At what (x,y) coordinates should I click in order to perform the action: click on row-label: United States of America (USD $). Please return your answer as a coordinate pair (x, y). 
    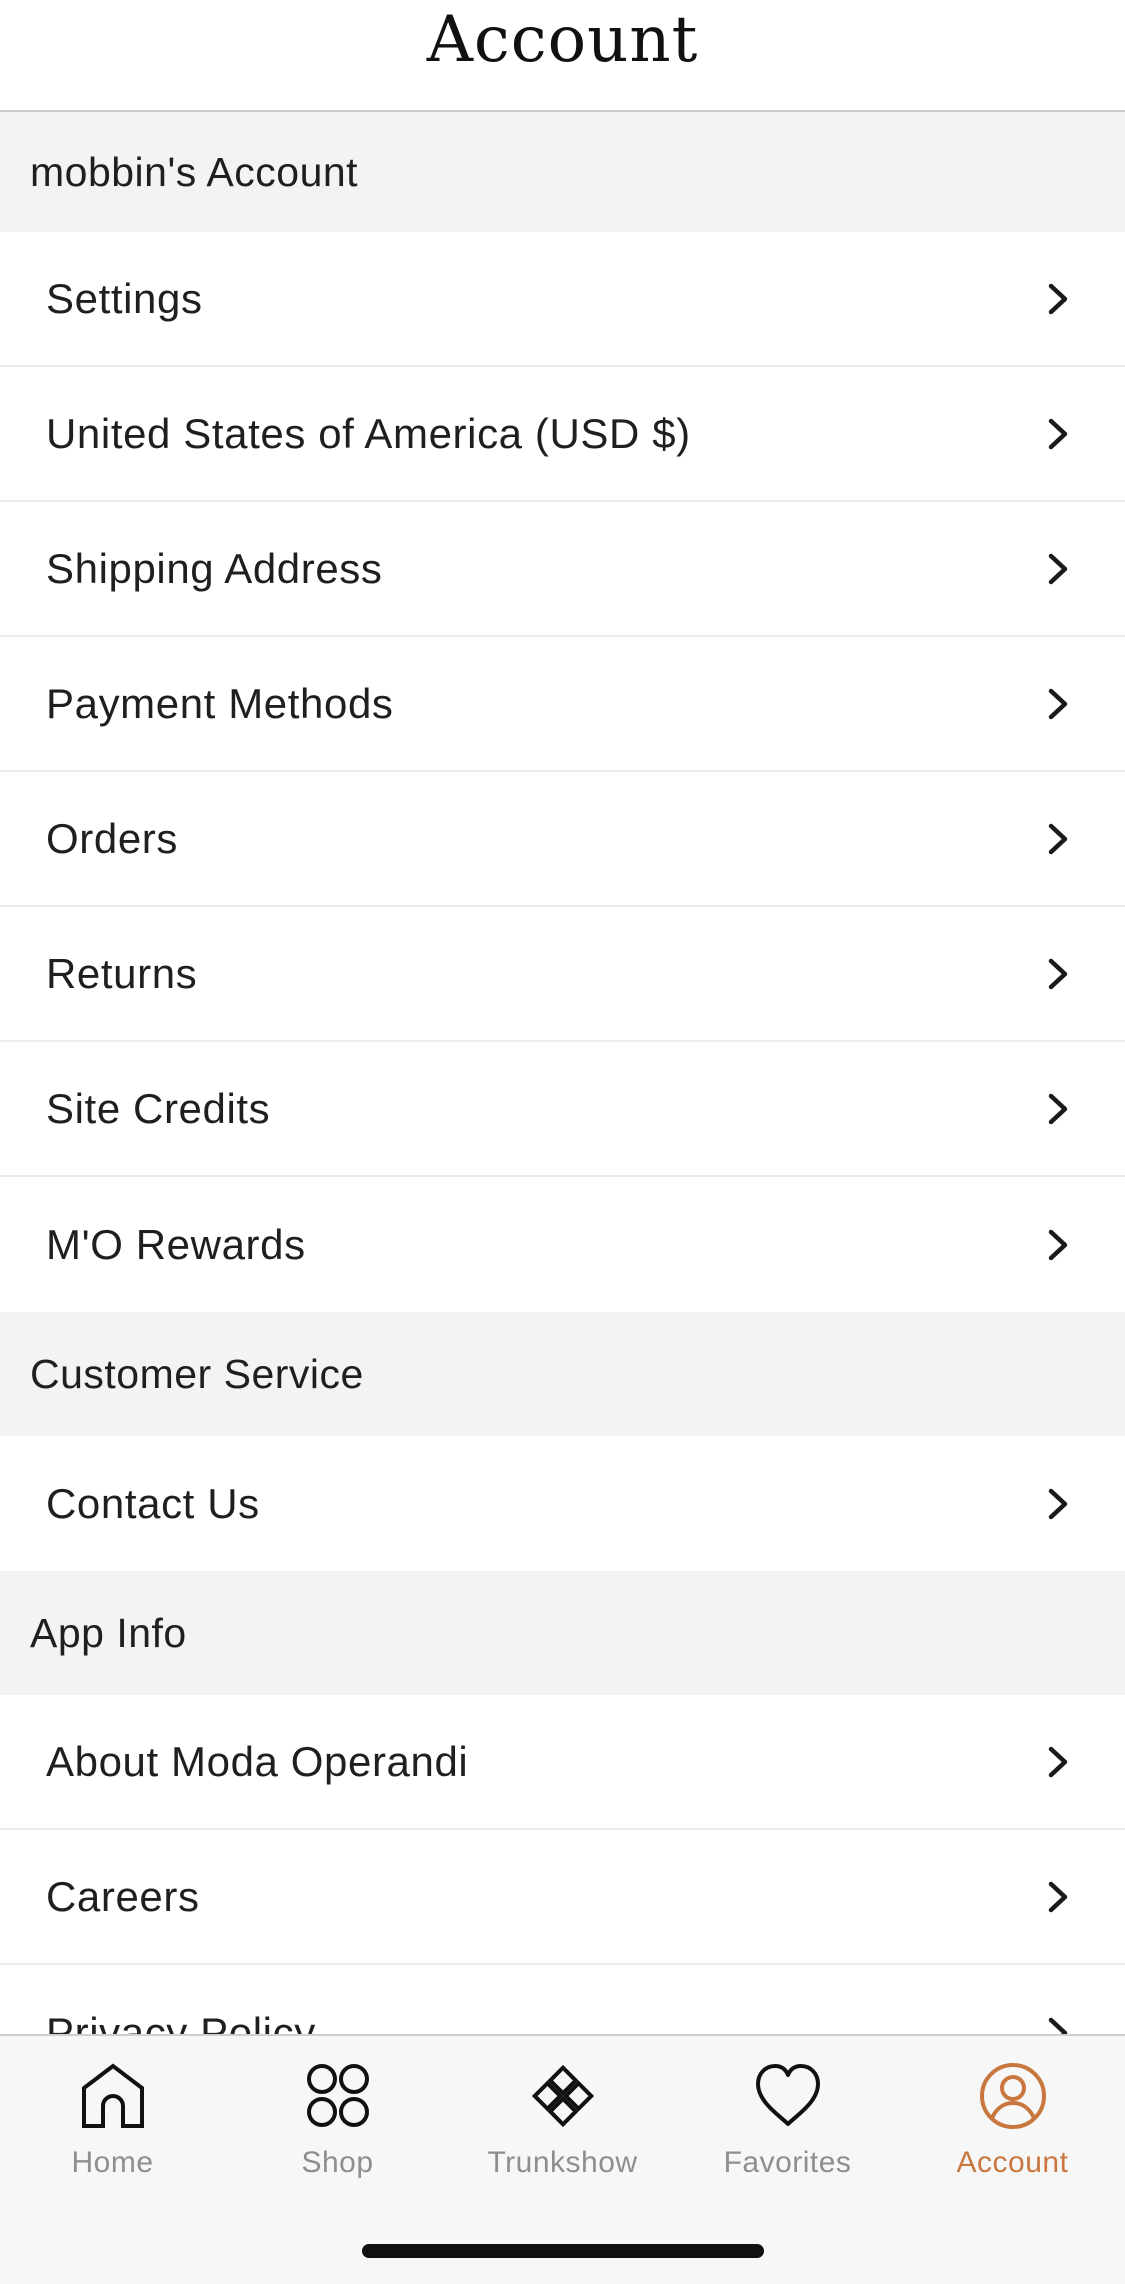
    Looking at the image, I should click on (368, 433).